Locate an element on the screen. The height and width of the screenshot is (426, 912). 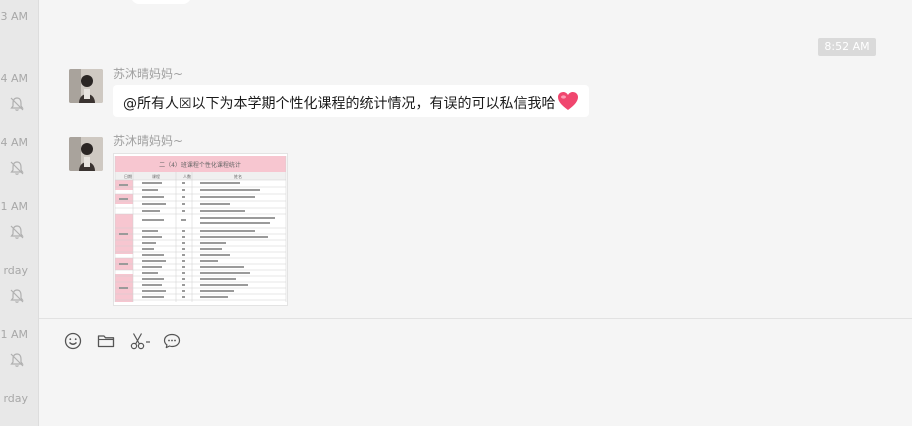
folder-icon is located at coordinates (106, 341).